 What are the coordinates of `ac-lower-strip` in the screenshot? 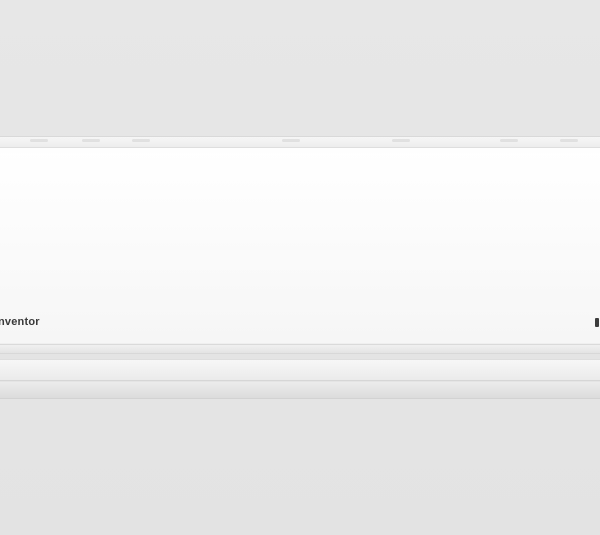 It's located at (300, 349).